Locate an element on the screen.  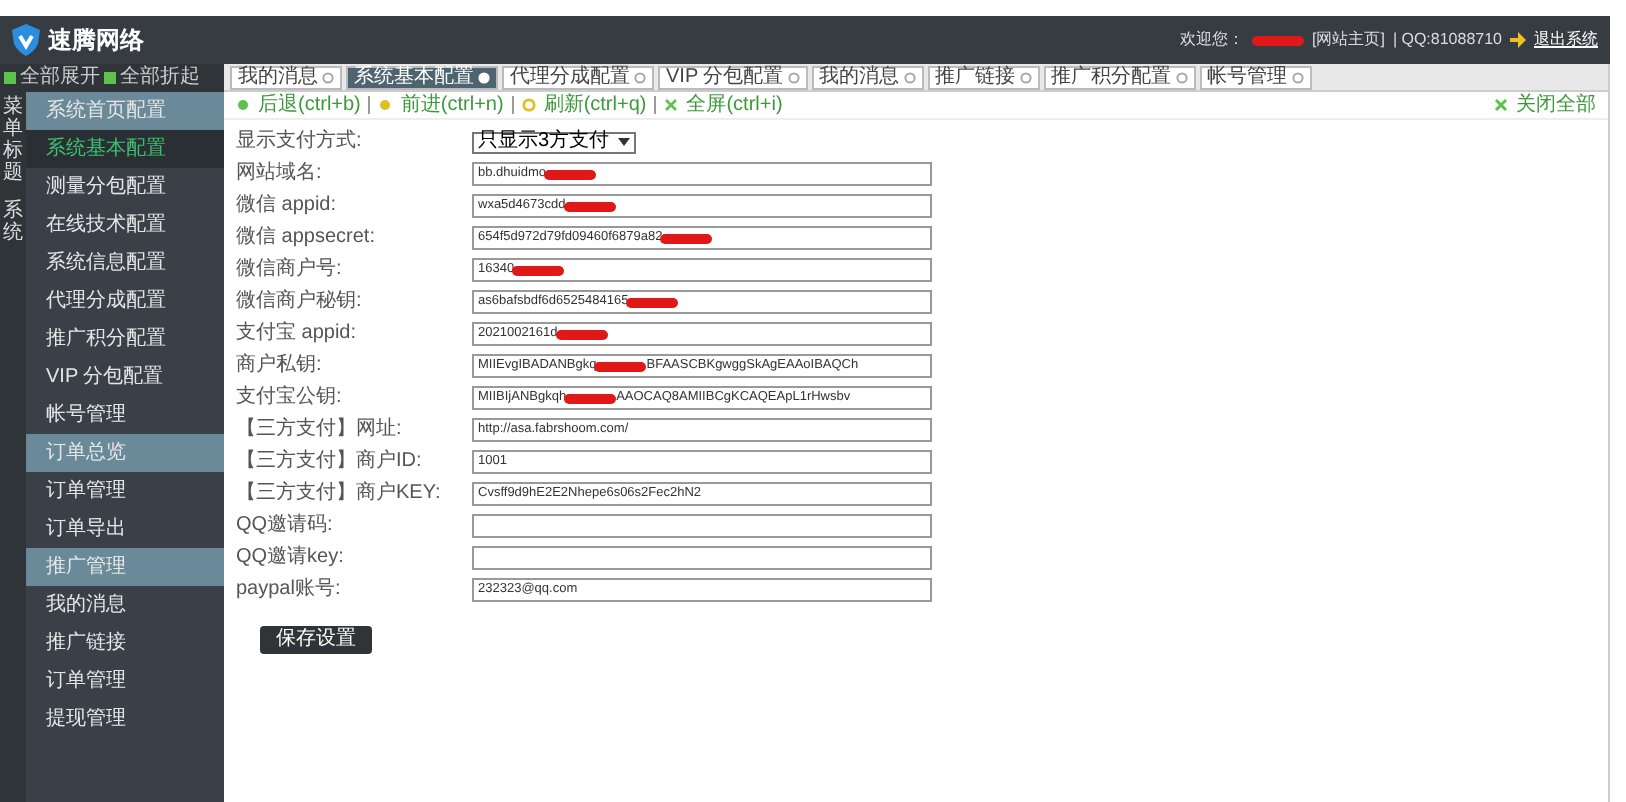
menu-group: 系统 is located at coordinates (13, 222).